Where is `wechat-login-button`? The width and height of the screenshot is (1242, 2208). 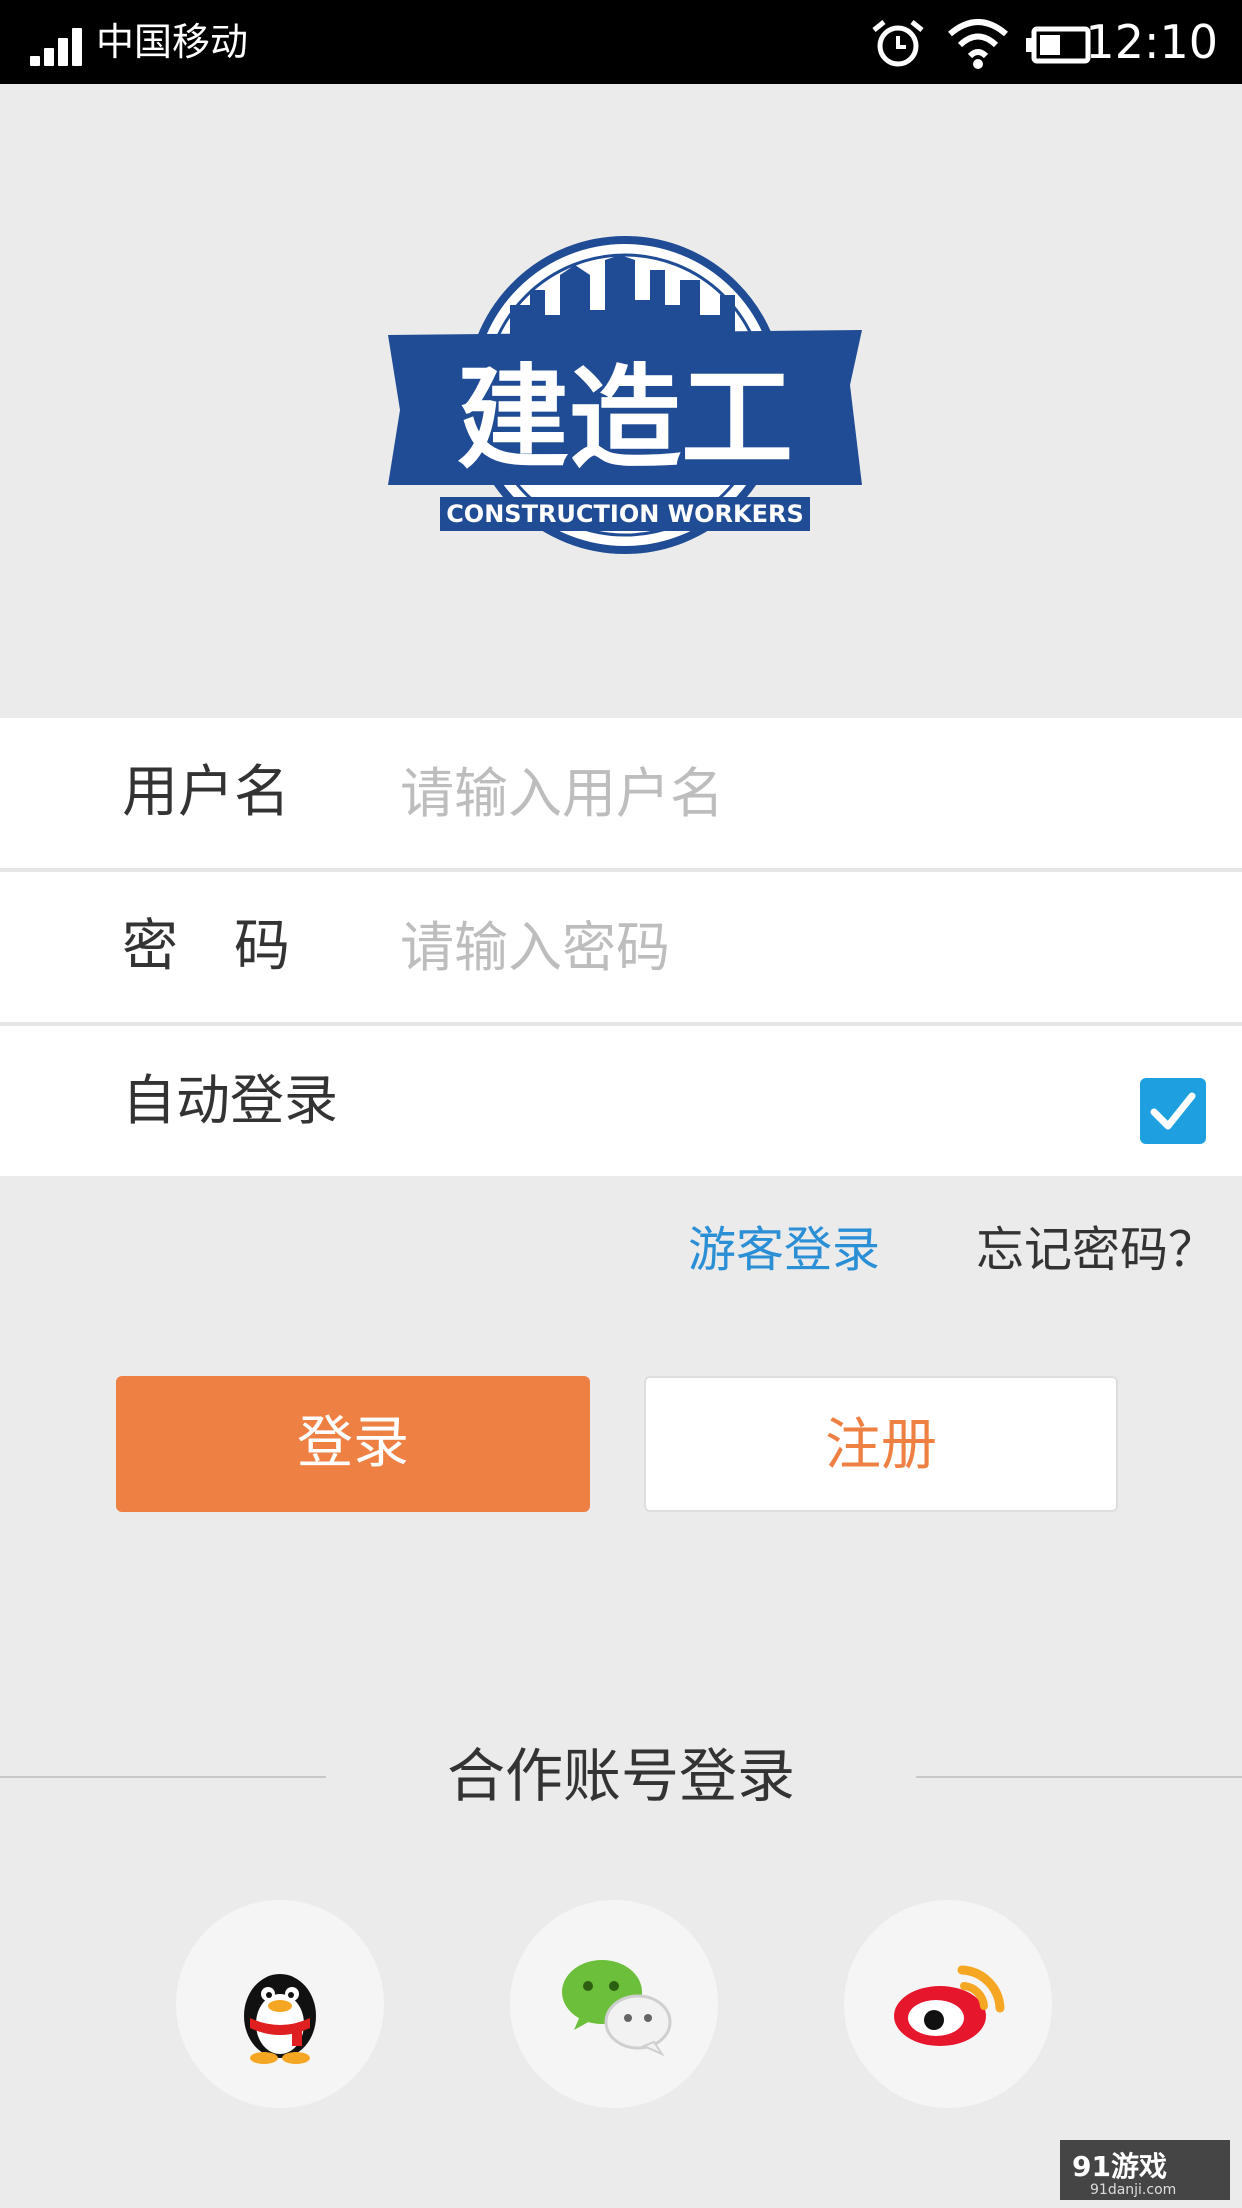 wechat-login-button is located at coordinates (614, 2004).